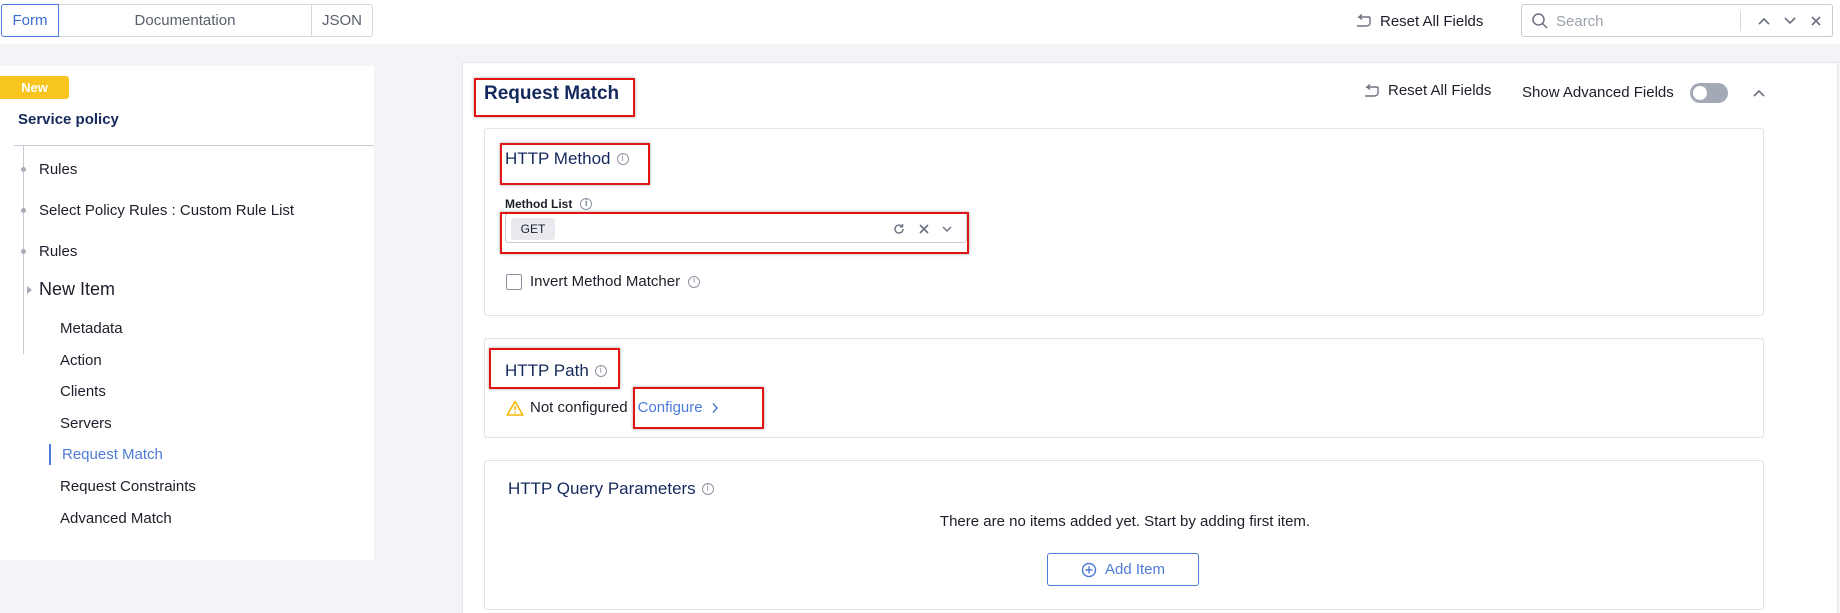 The image size is (1840, 613). I want to click on search-next-button, so click(1790, 21).